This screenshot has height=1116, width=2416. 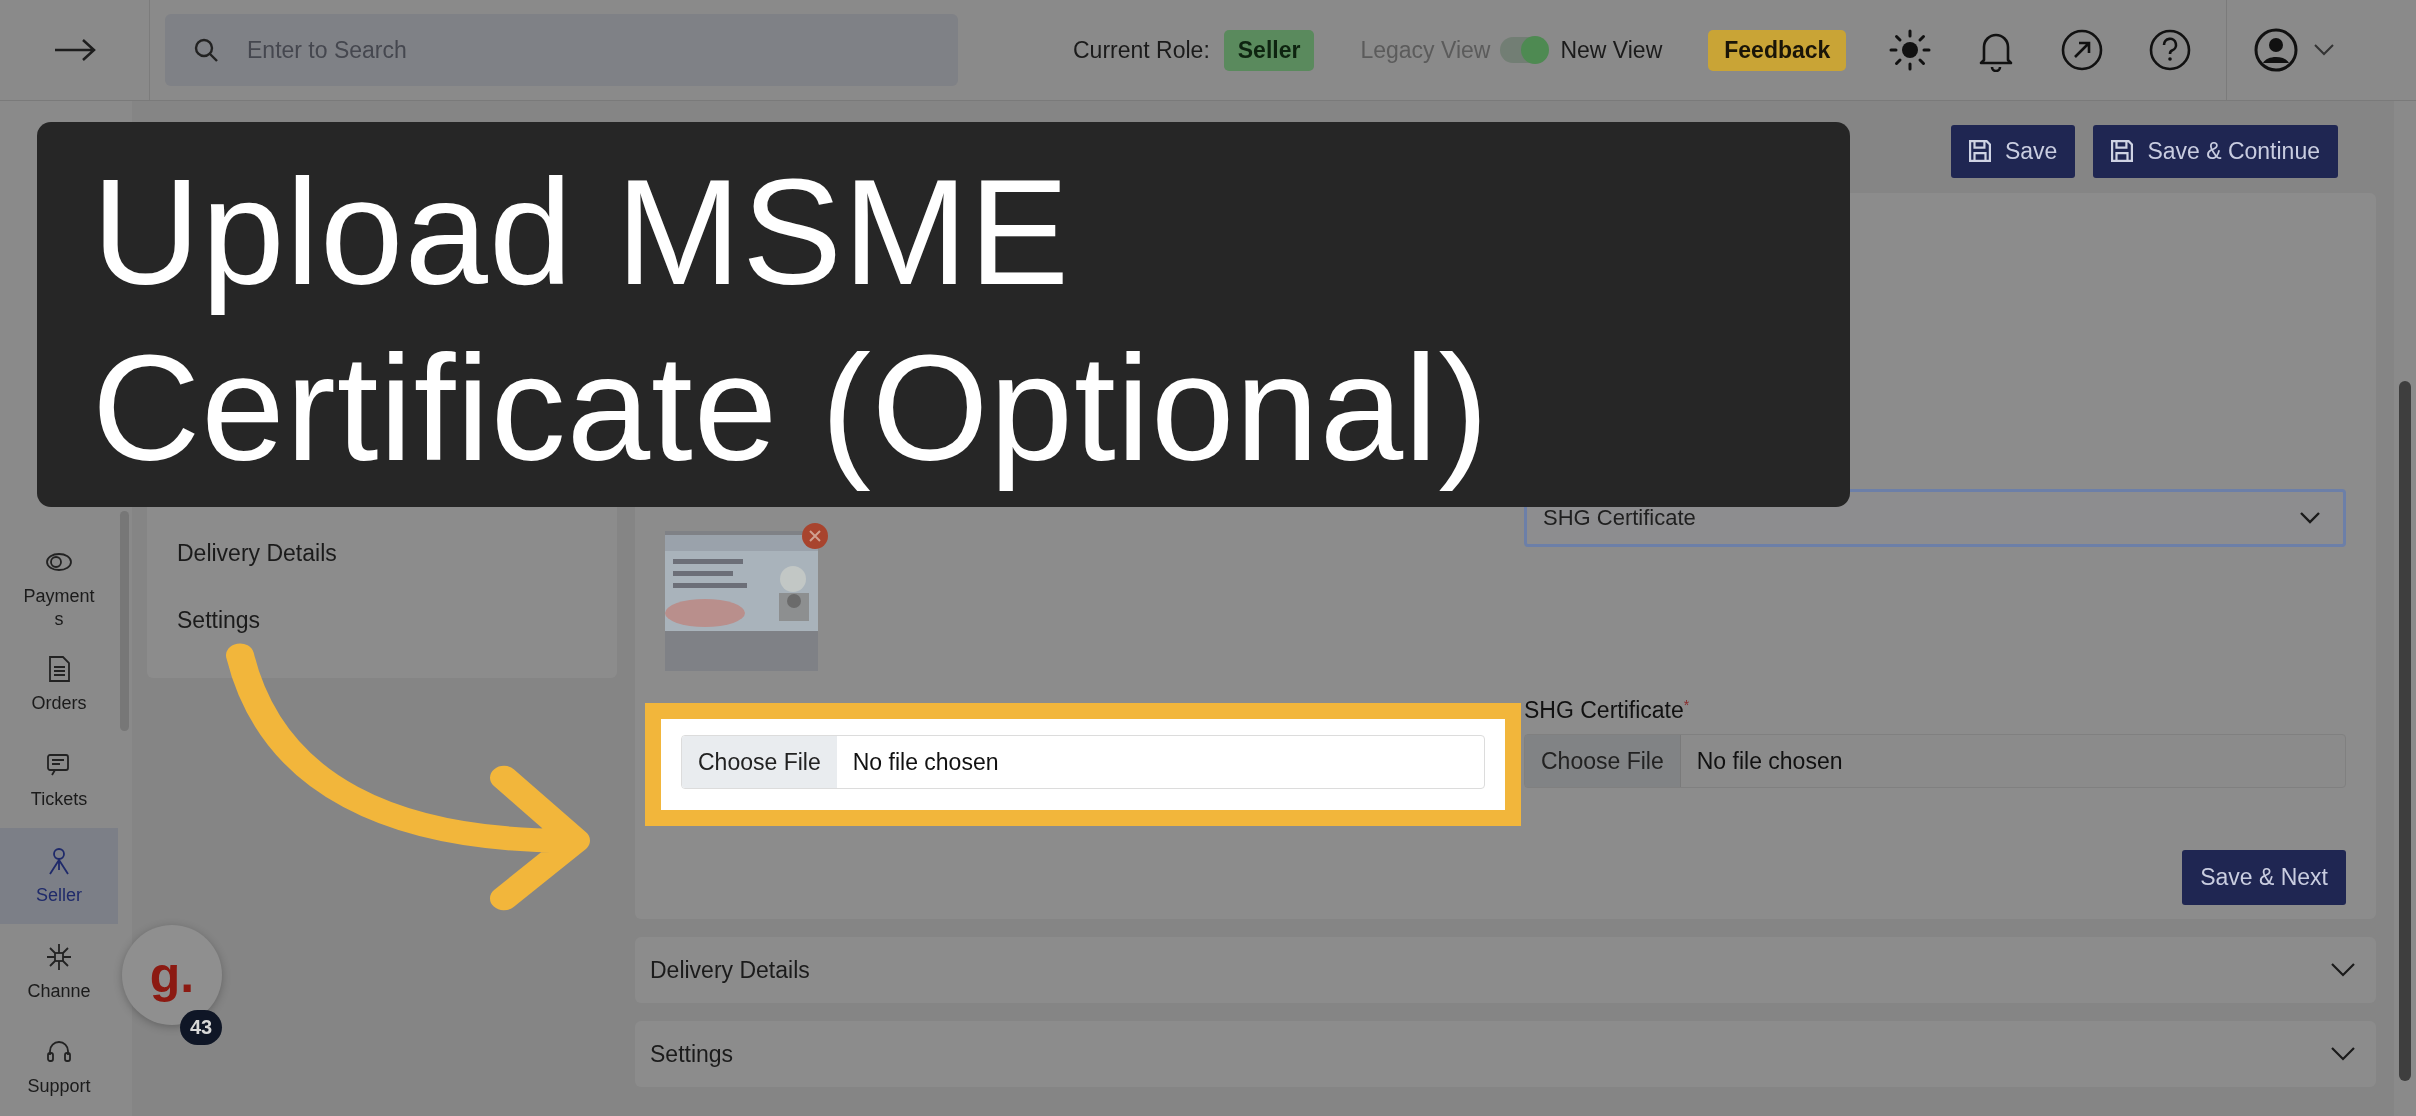 What do you see at coordinates (382, 553) in the screenshot?
I see `quick-nav-item: Delivery Details` at bounding box center [382, 553].